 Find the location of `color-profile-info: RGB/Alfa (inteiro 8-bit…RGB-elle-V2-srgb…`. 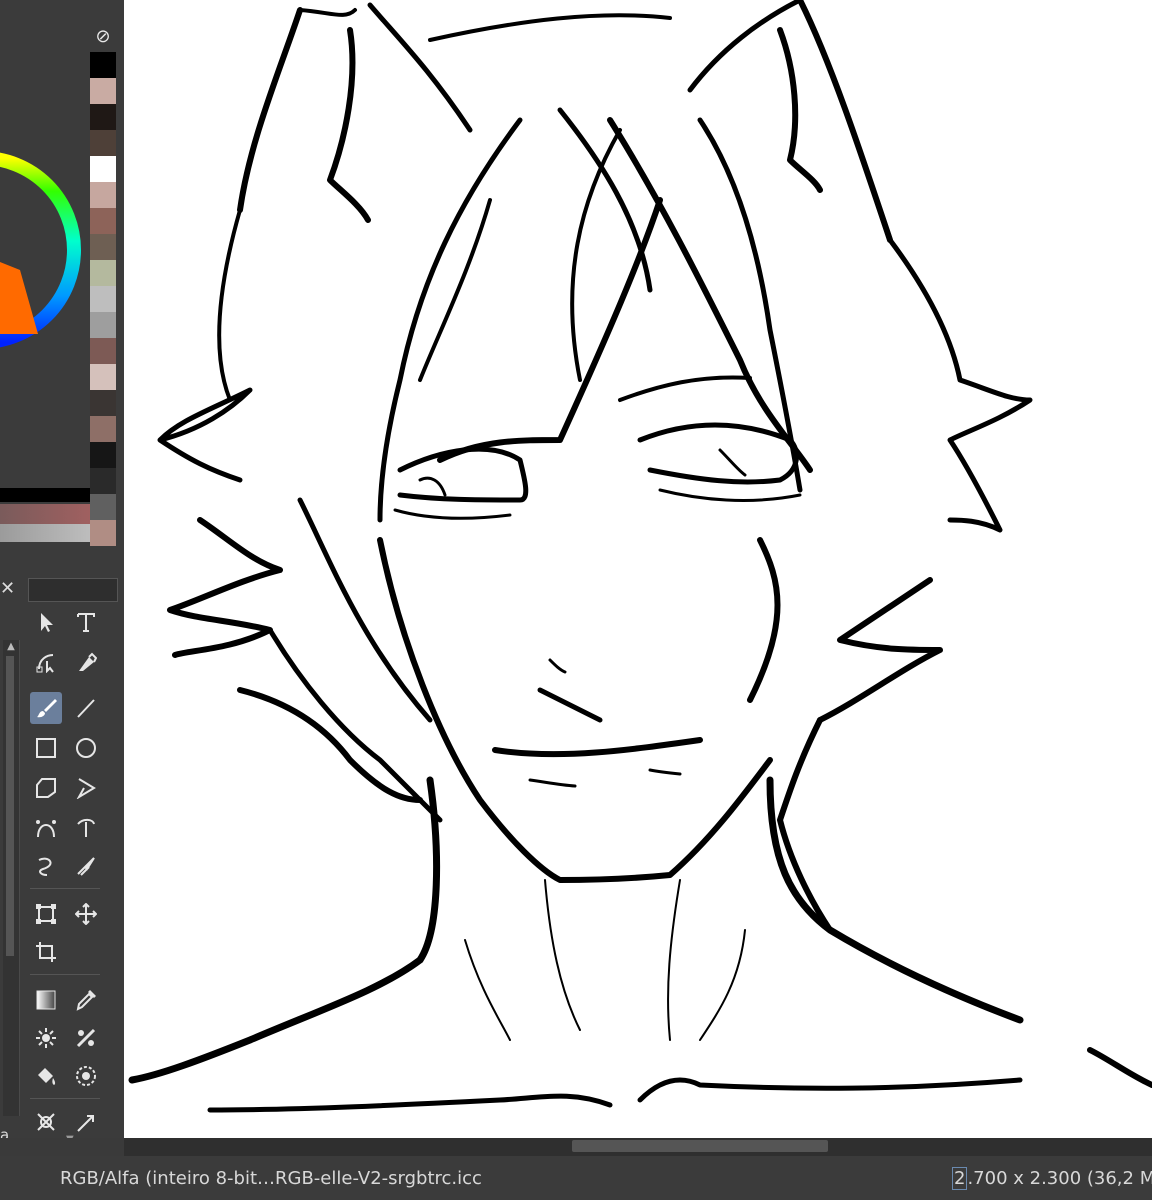

color-profile-info: RGB/Alfa (inteiro 8-bit…RGB-elle-V2-srgb… is located at coordinates (271, 1178).